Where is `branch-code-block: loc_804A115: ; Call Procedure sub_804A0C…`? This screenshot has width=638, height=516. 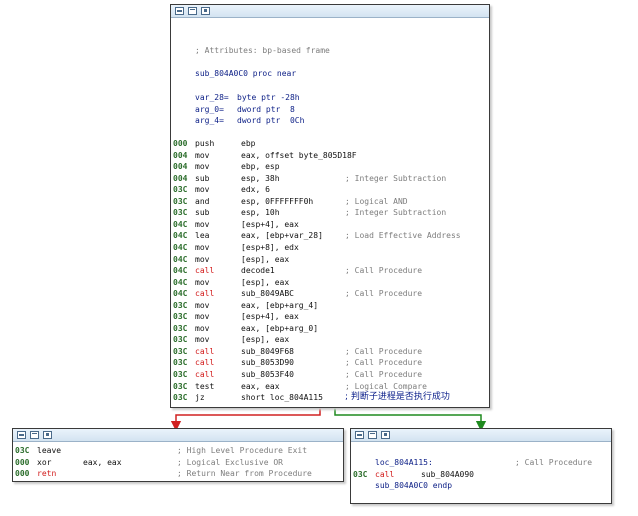 branch-code-block: loc_804A115: ; Call Procedure sub_804A0C… is located at coordinates (481, 466).